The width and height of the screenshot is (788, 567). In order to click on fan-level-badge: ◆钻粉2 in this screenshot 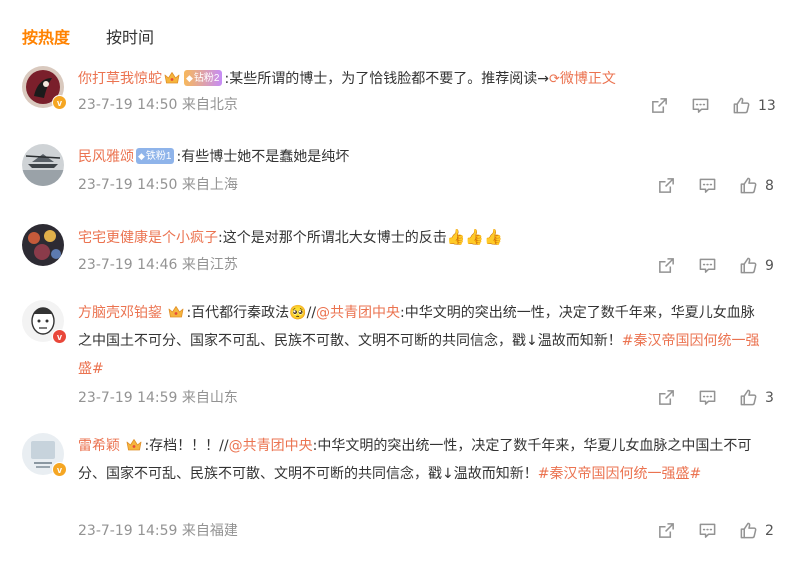, I will do `click(203, 78)`.